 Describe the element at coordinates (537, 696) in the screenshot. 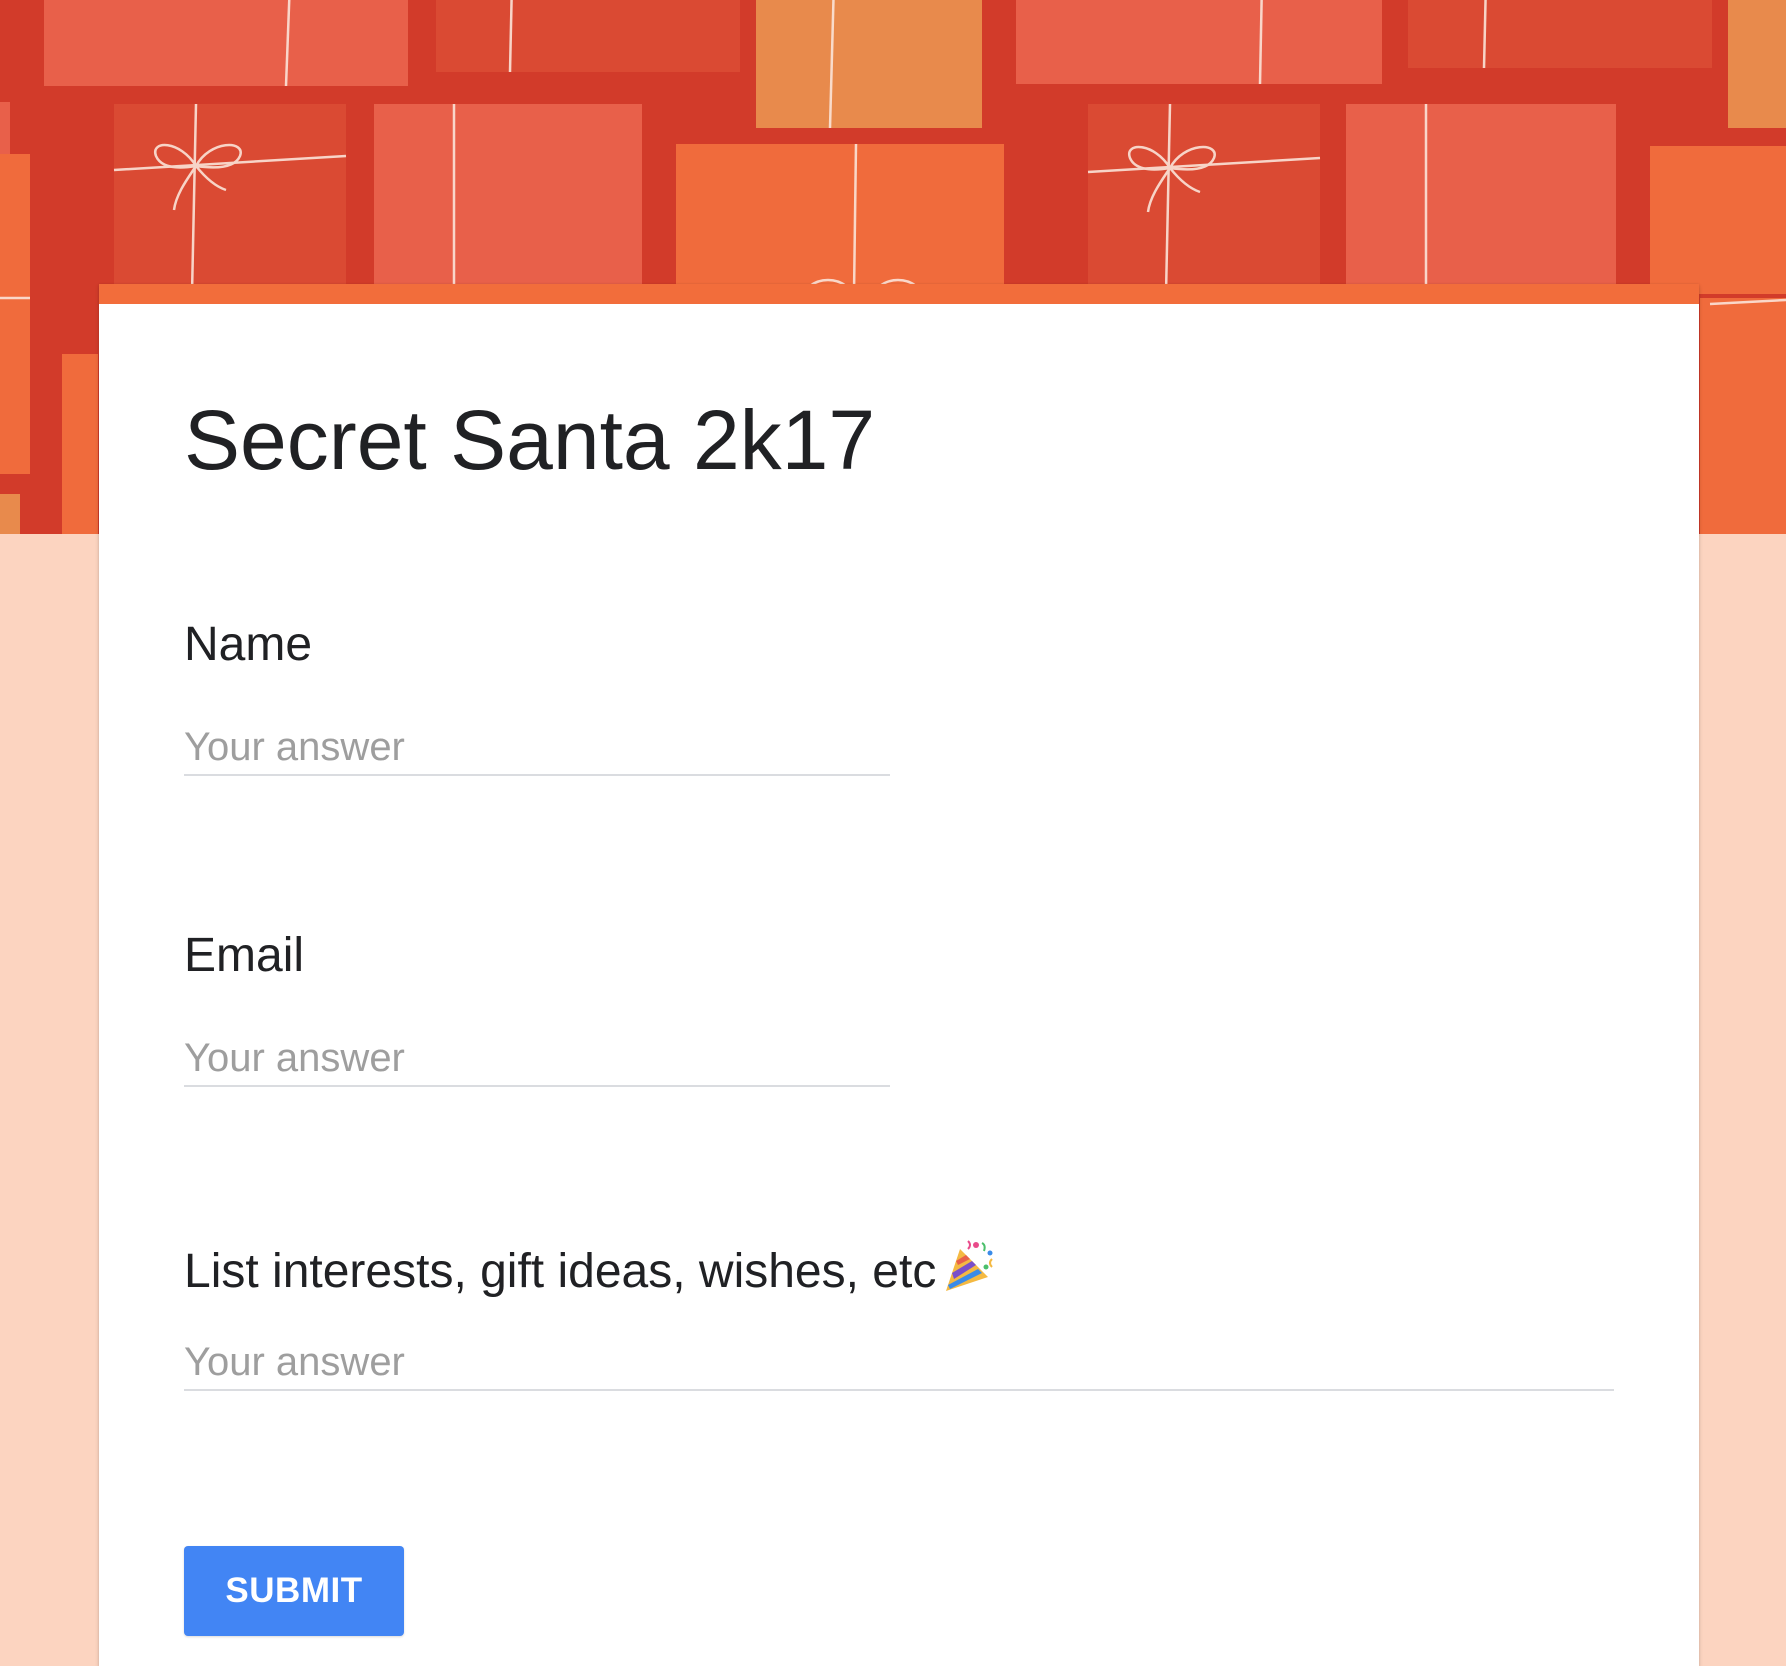

I see `question-name: Name` at that location.